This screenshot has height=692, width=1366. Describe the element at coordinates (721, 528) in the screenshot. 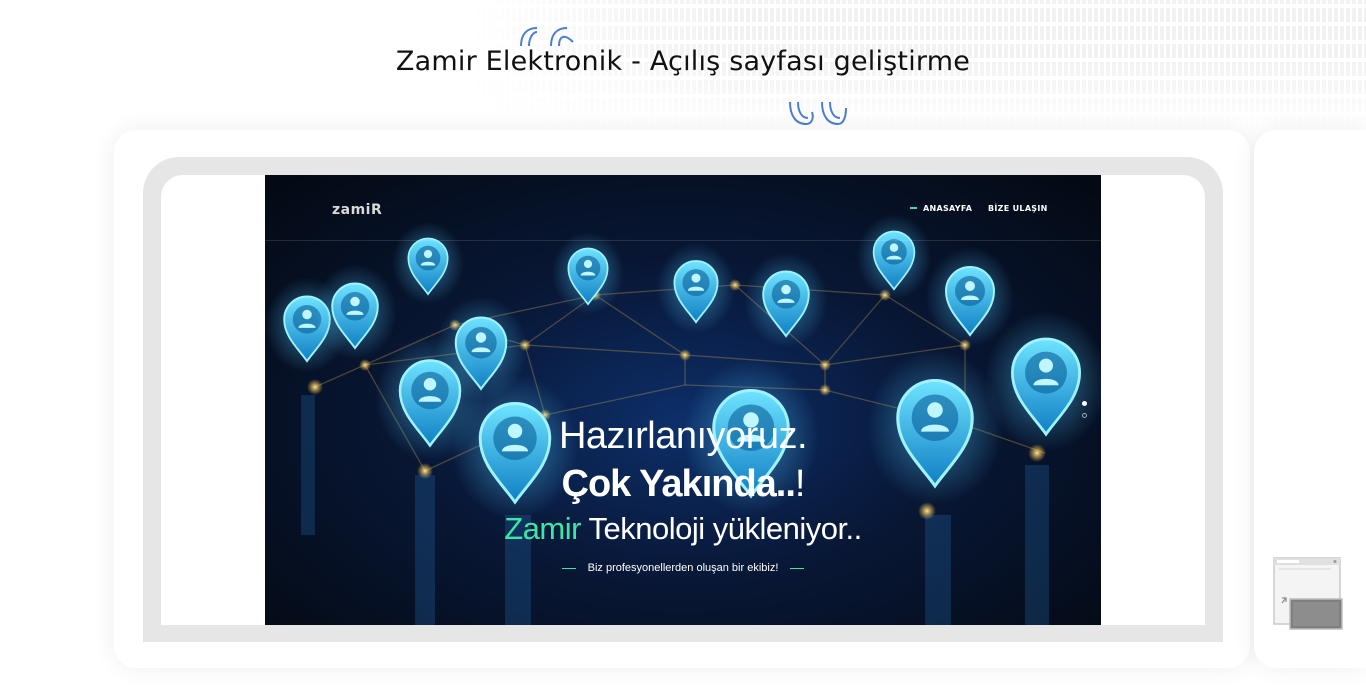

I see `hero-line3-rest: Teknoloji yükleniyor..` at that location.